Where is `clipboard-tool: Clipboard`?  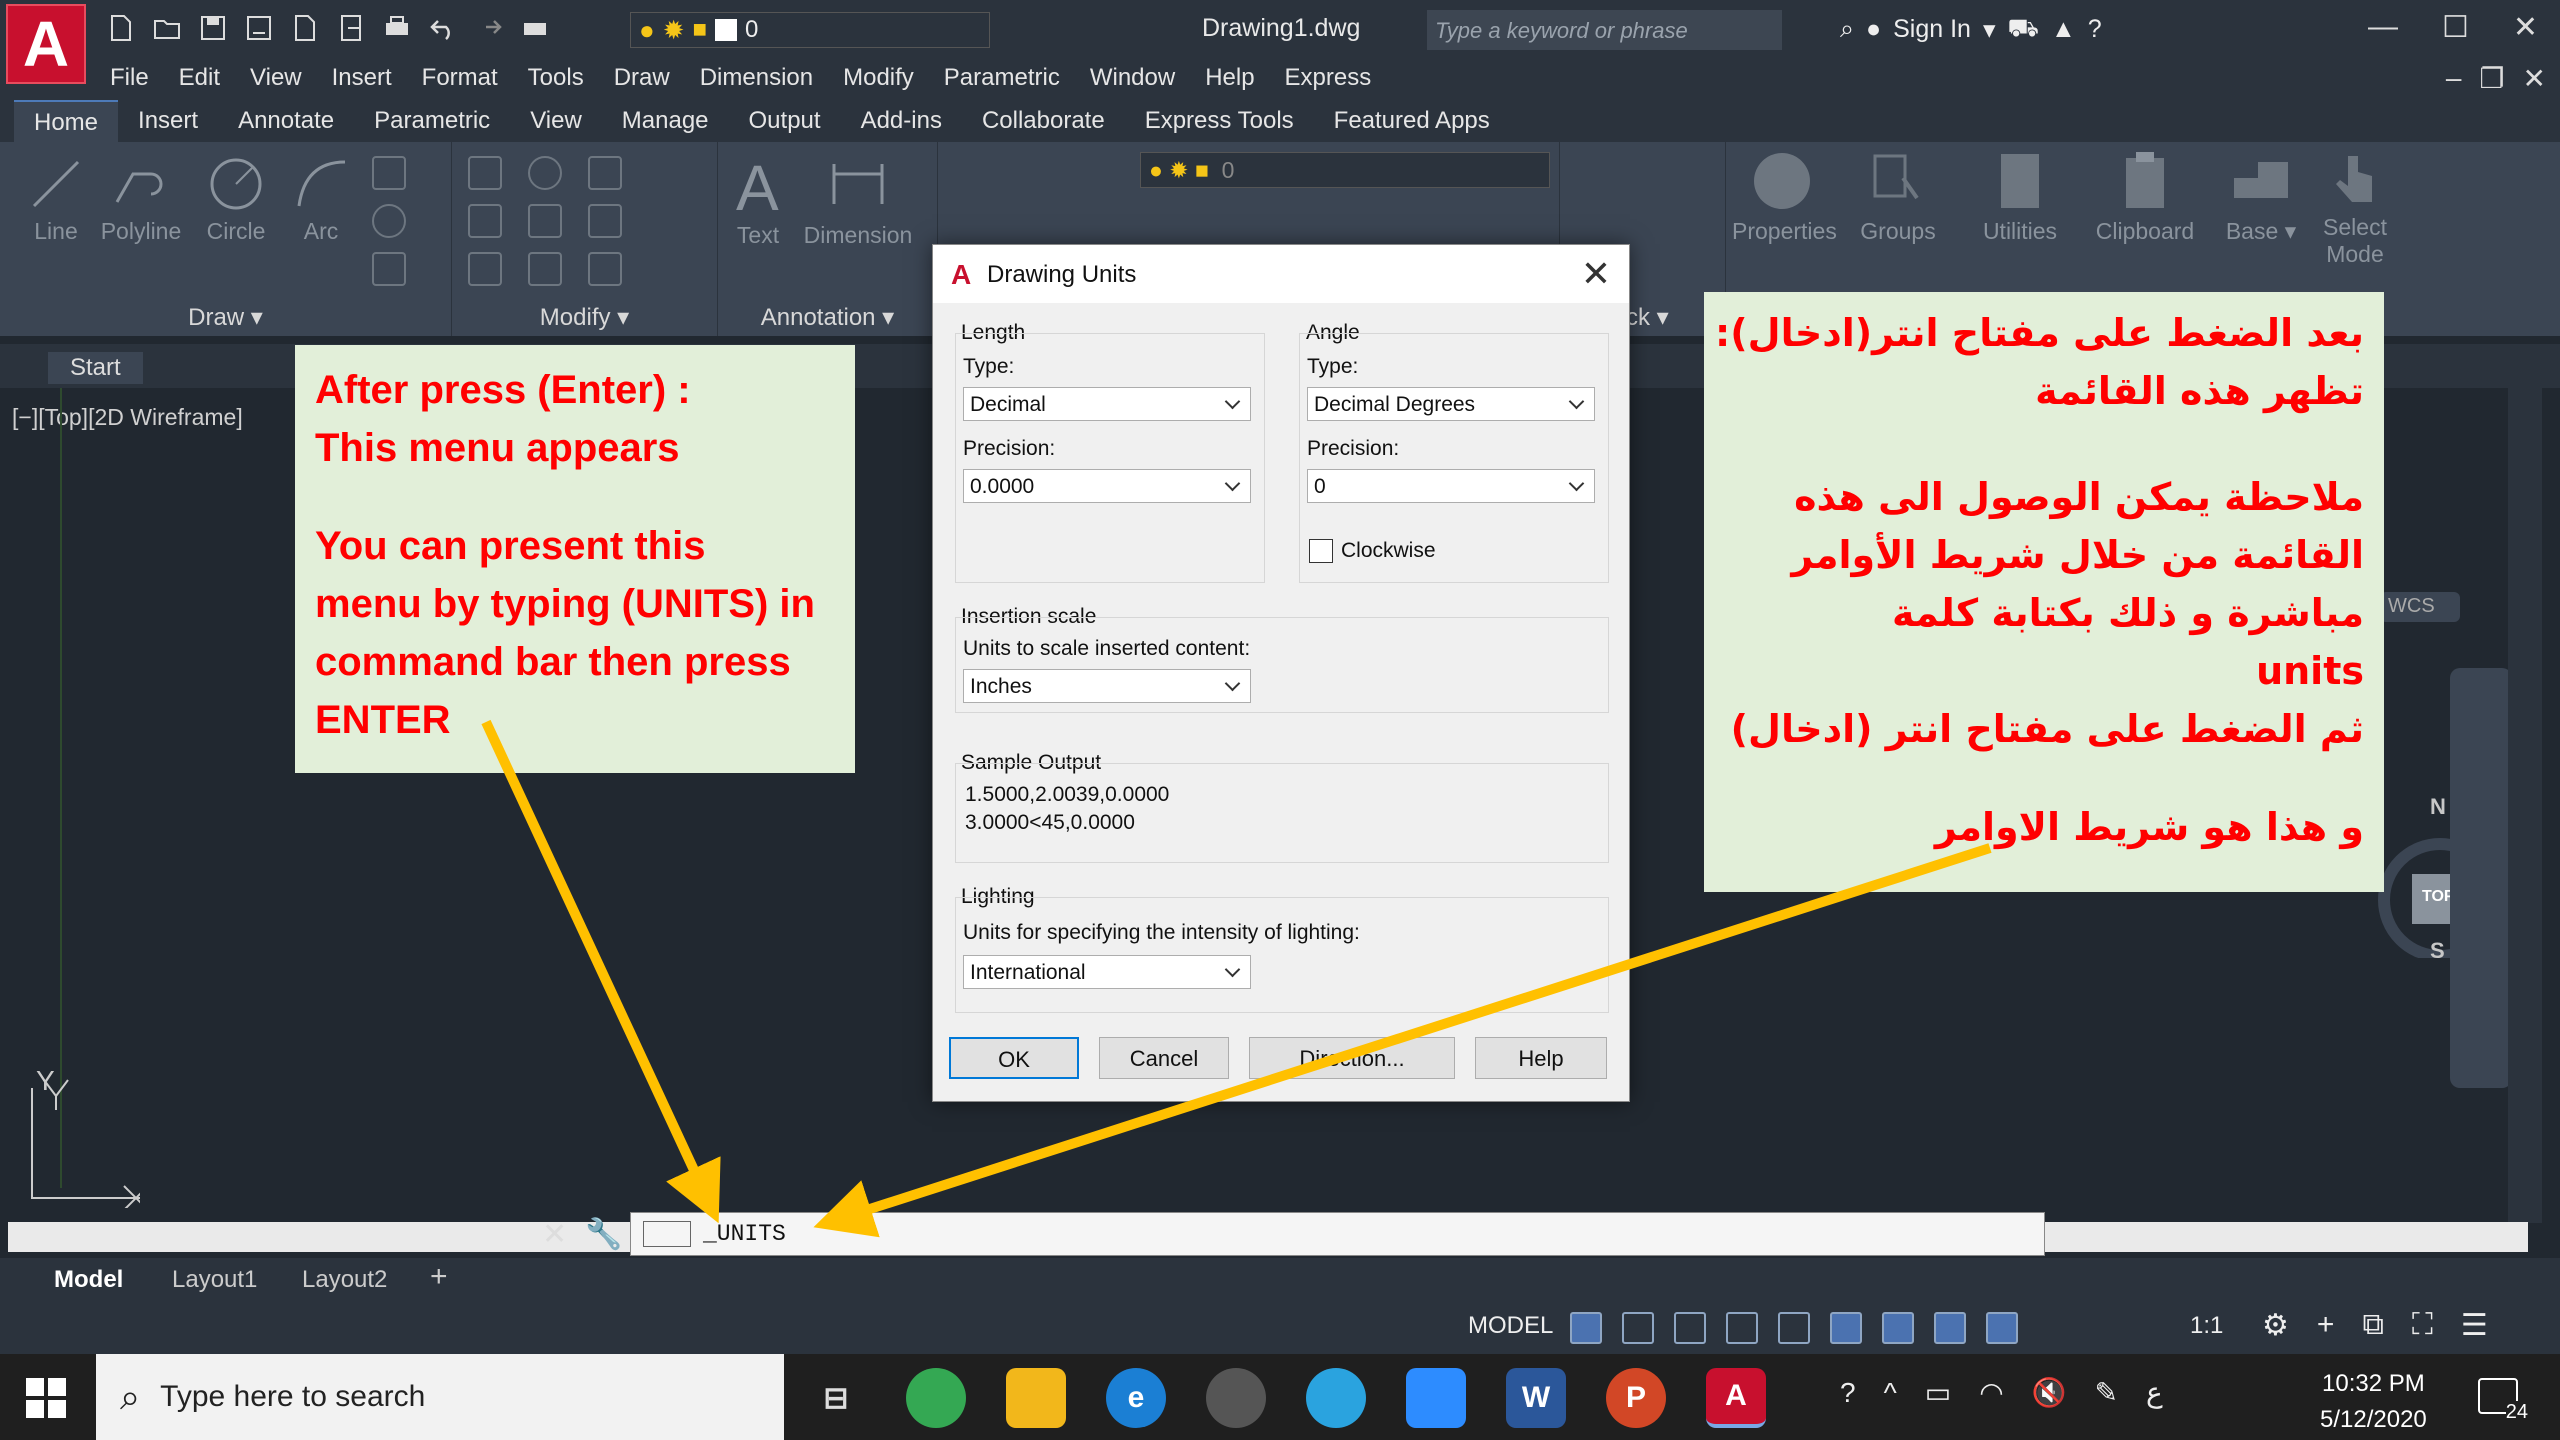 clipboard-tool: Clipboard is located at coordinates (2145, 196).